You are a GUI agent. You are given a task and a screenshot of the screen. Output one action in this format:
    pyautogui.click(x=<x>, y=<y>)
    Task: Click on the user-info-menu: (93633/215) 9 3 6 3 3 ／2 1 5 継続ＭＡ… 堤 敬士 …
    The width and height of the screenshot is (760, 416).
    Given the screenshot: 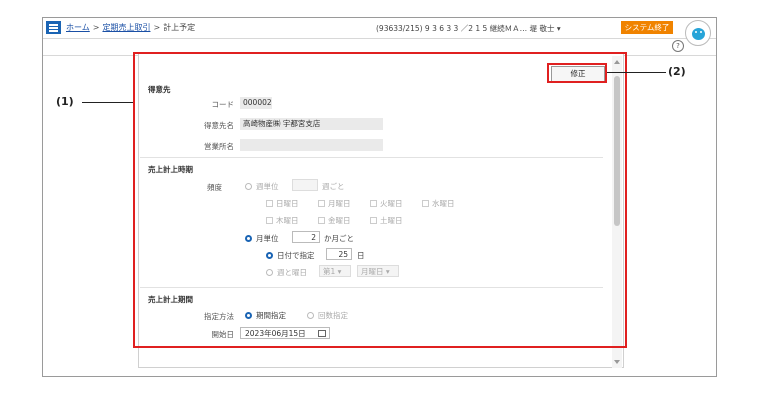 What is the action you would take?
    pyautogui.click(x=468, y=28)
    